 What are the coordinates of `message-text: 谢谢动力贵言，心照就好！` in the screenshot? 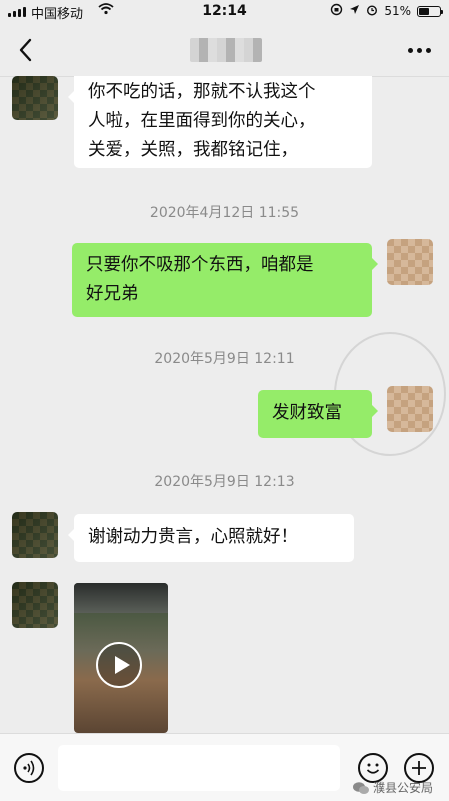 It's located at (193, 537).